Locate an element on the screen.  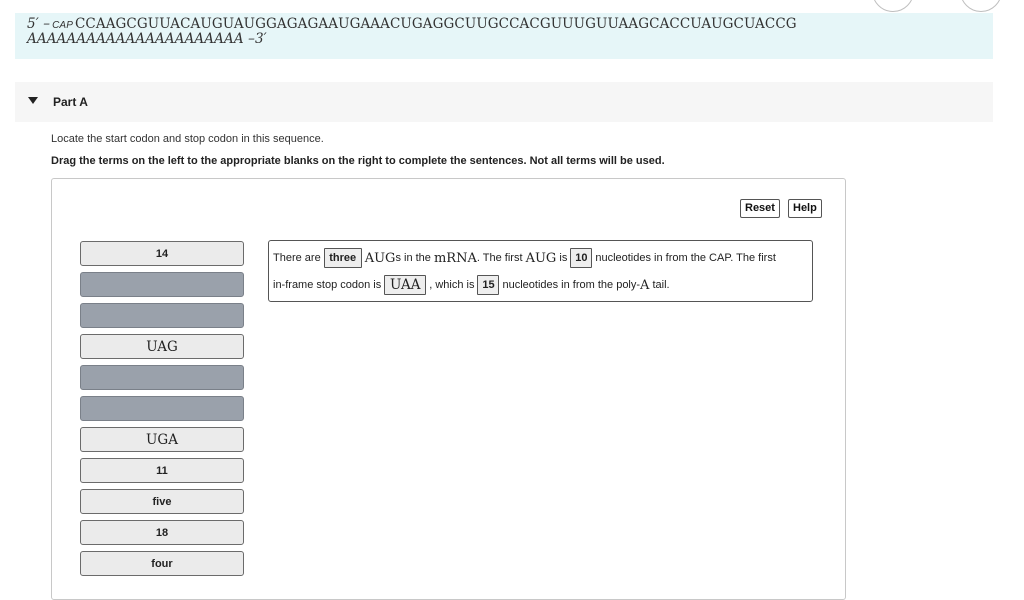
term-tile: five is located at coordinates (162, 501).